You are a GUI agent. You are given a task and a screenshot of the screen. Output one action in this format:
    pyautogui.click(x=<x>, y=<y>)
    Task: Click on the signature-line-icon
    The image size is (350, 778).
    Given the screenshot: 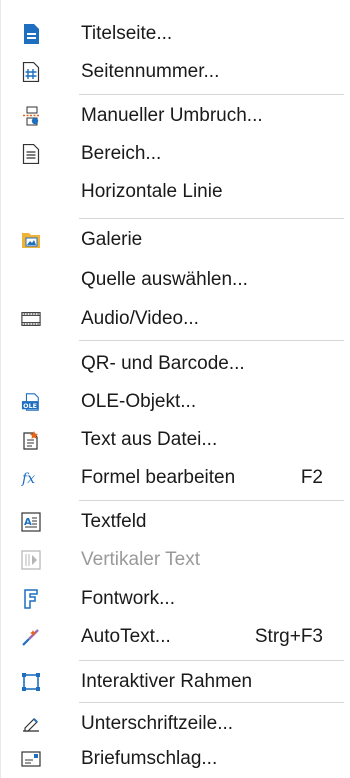 What is the action you would take?
    pyautogui.click(x=31, y=724)
    